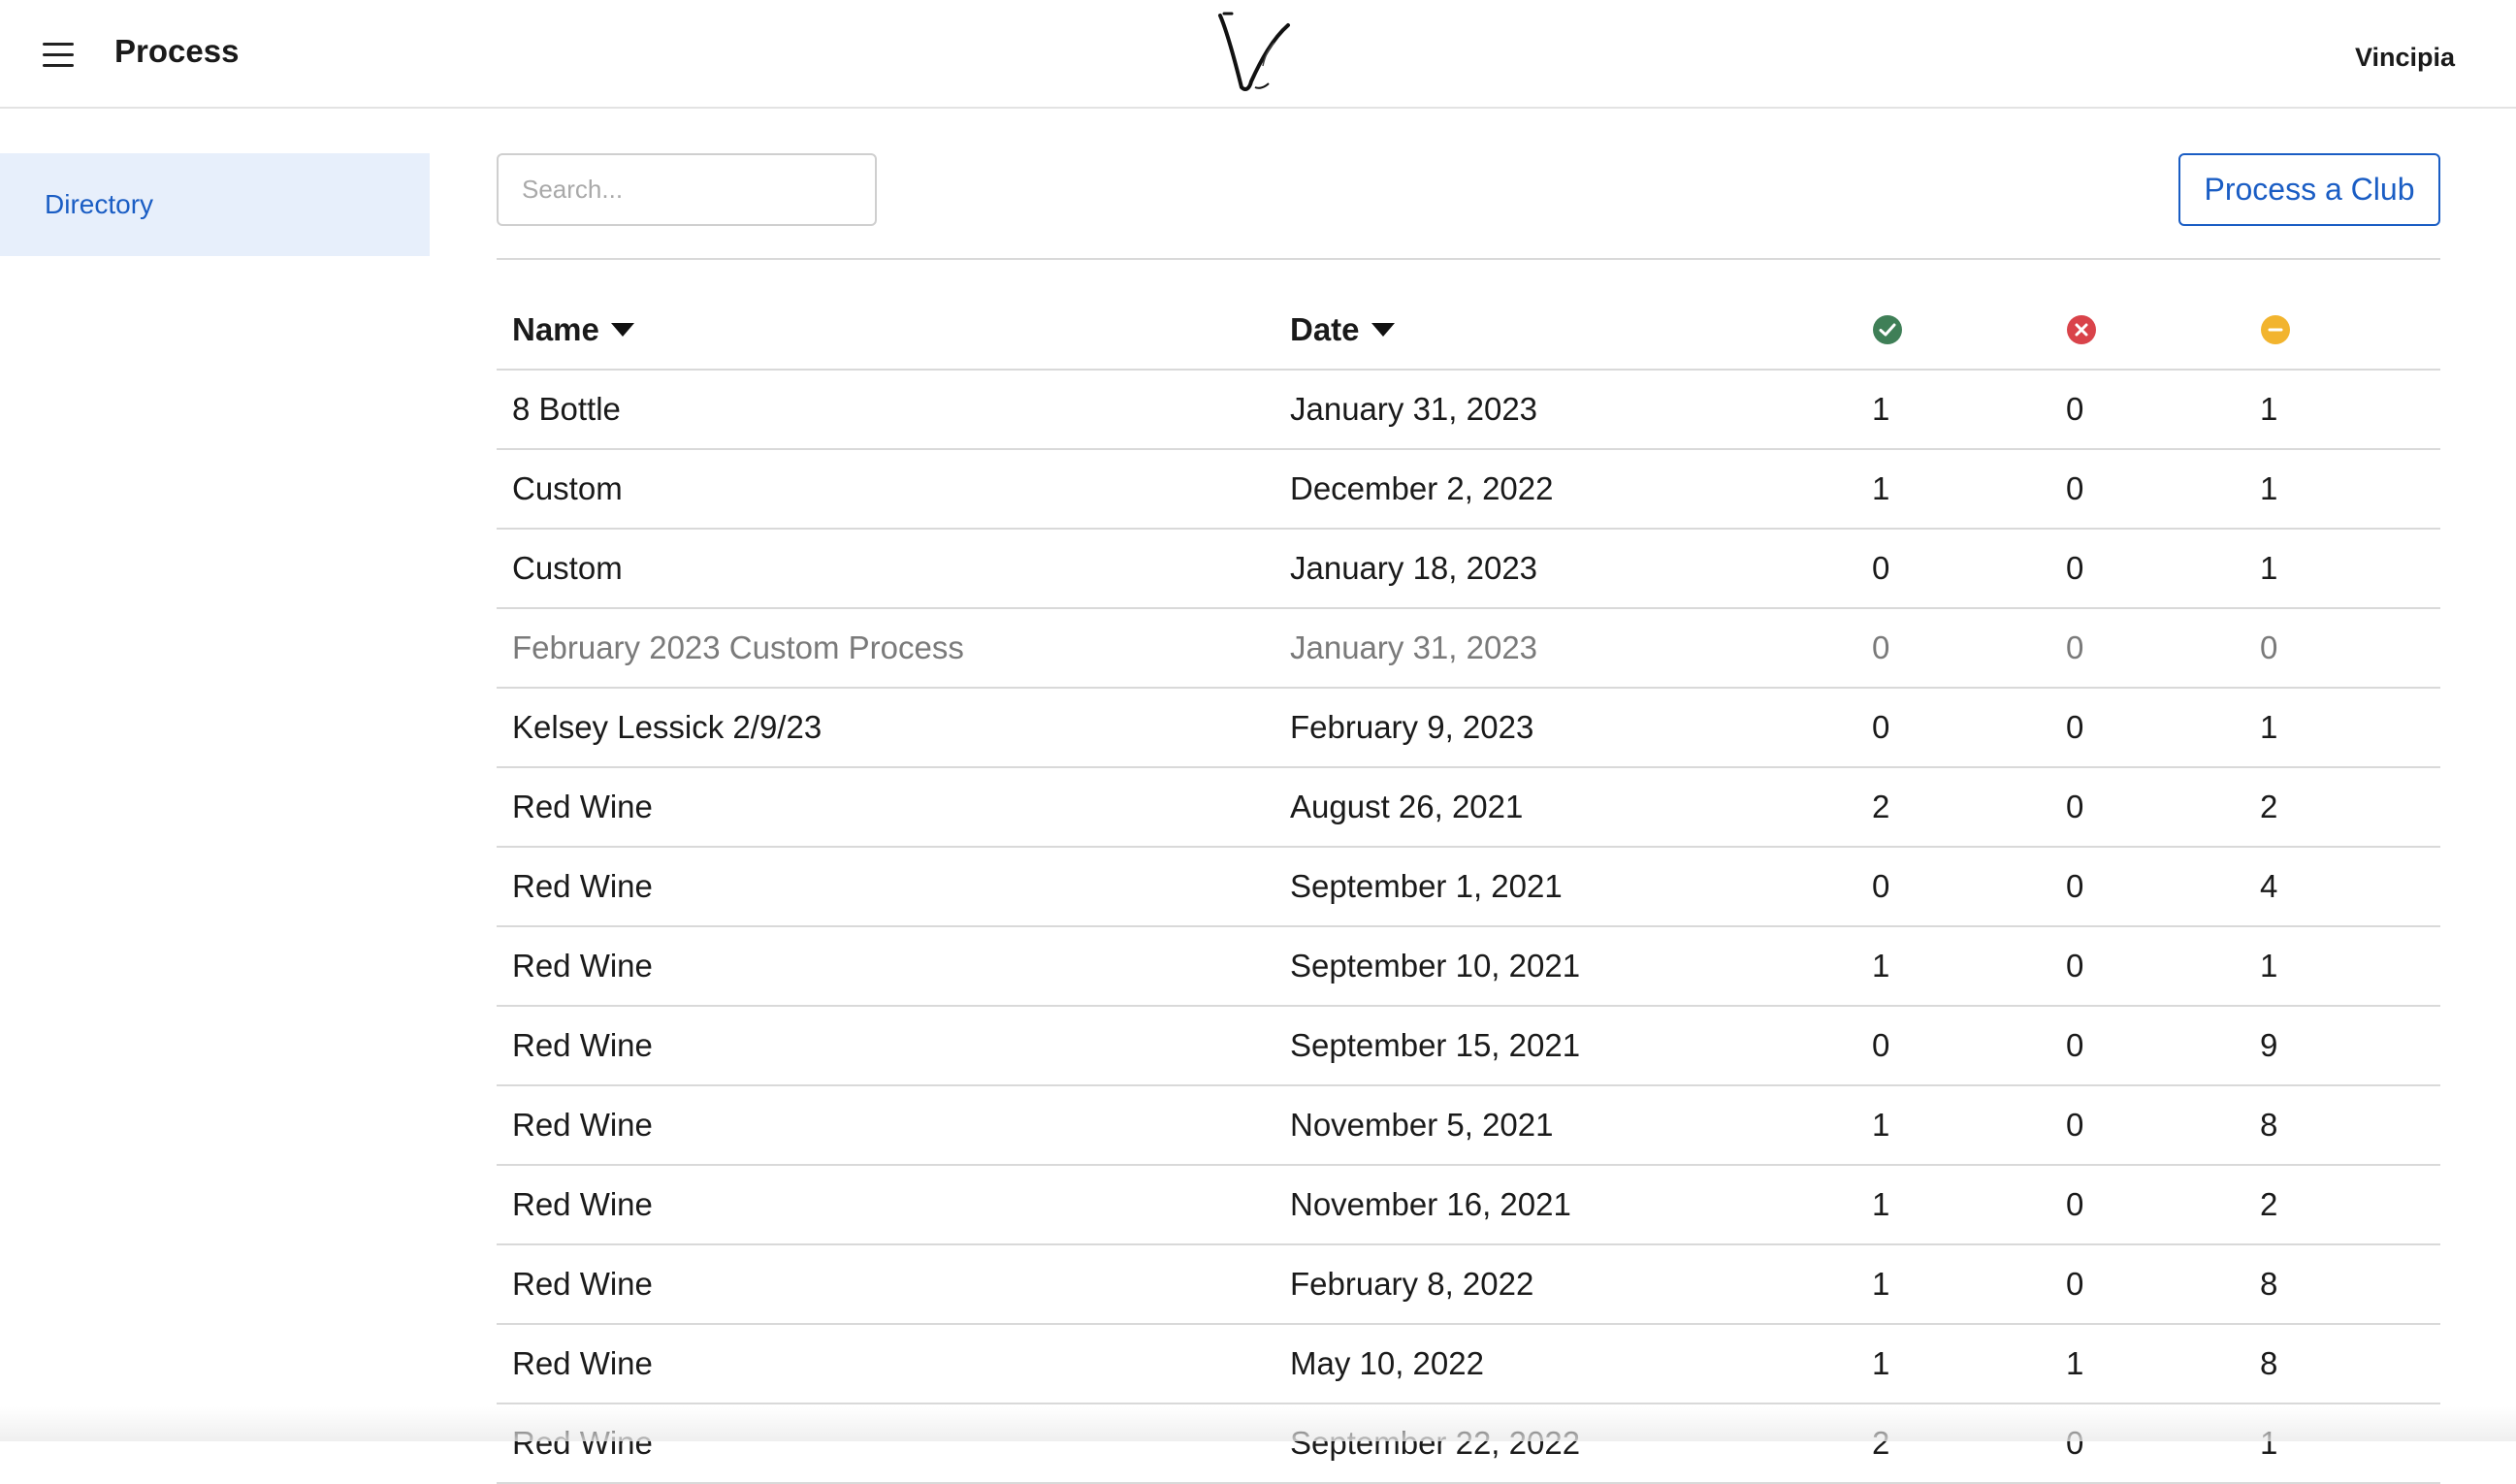 This screenshot has height=1484, width=2516. What do you see at coordinates (1407, 806) in the screenshot?
I see `cell-date: August 26, 2021` at bounding box center [1407, 806].